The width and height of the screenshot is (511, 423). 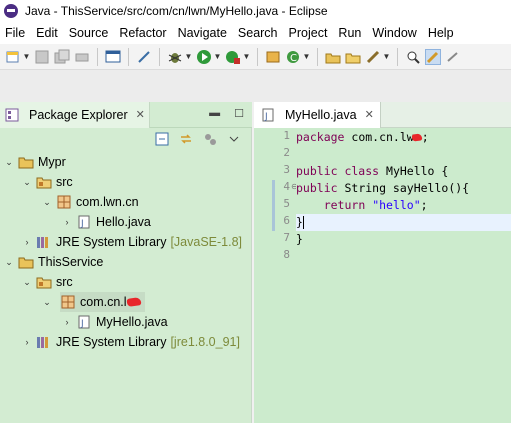 I want to click on menu-file: File, so click(x=15, y=33).